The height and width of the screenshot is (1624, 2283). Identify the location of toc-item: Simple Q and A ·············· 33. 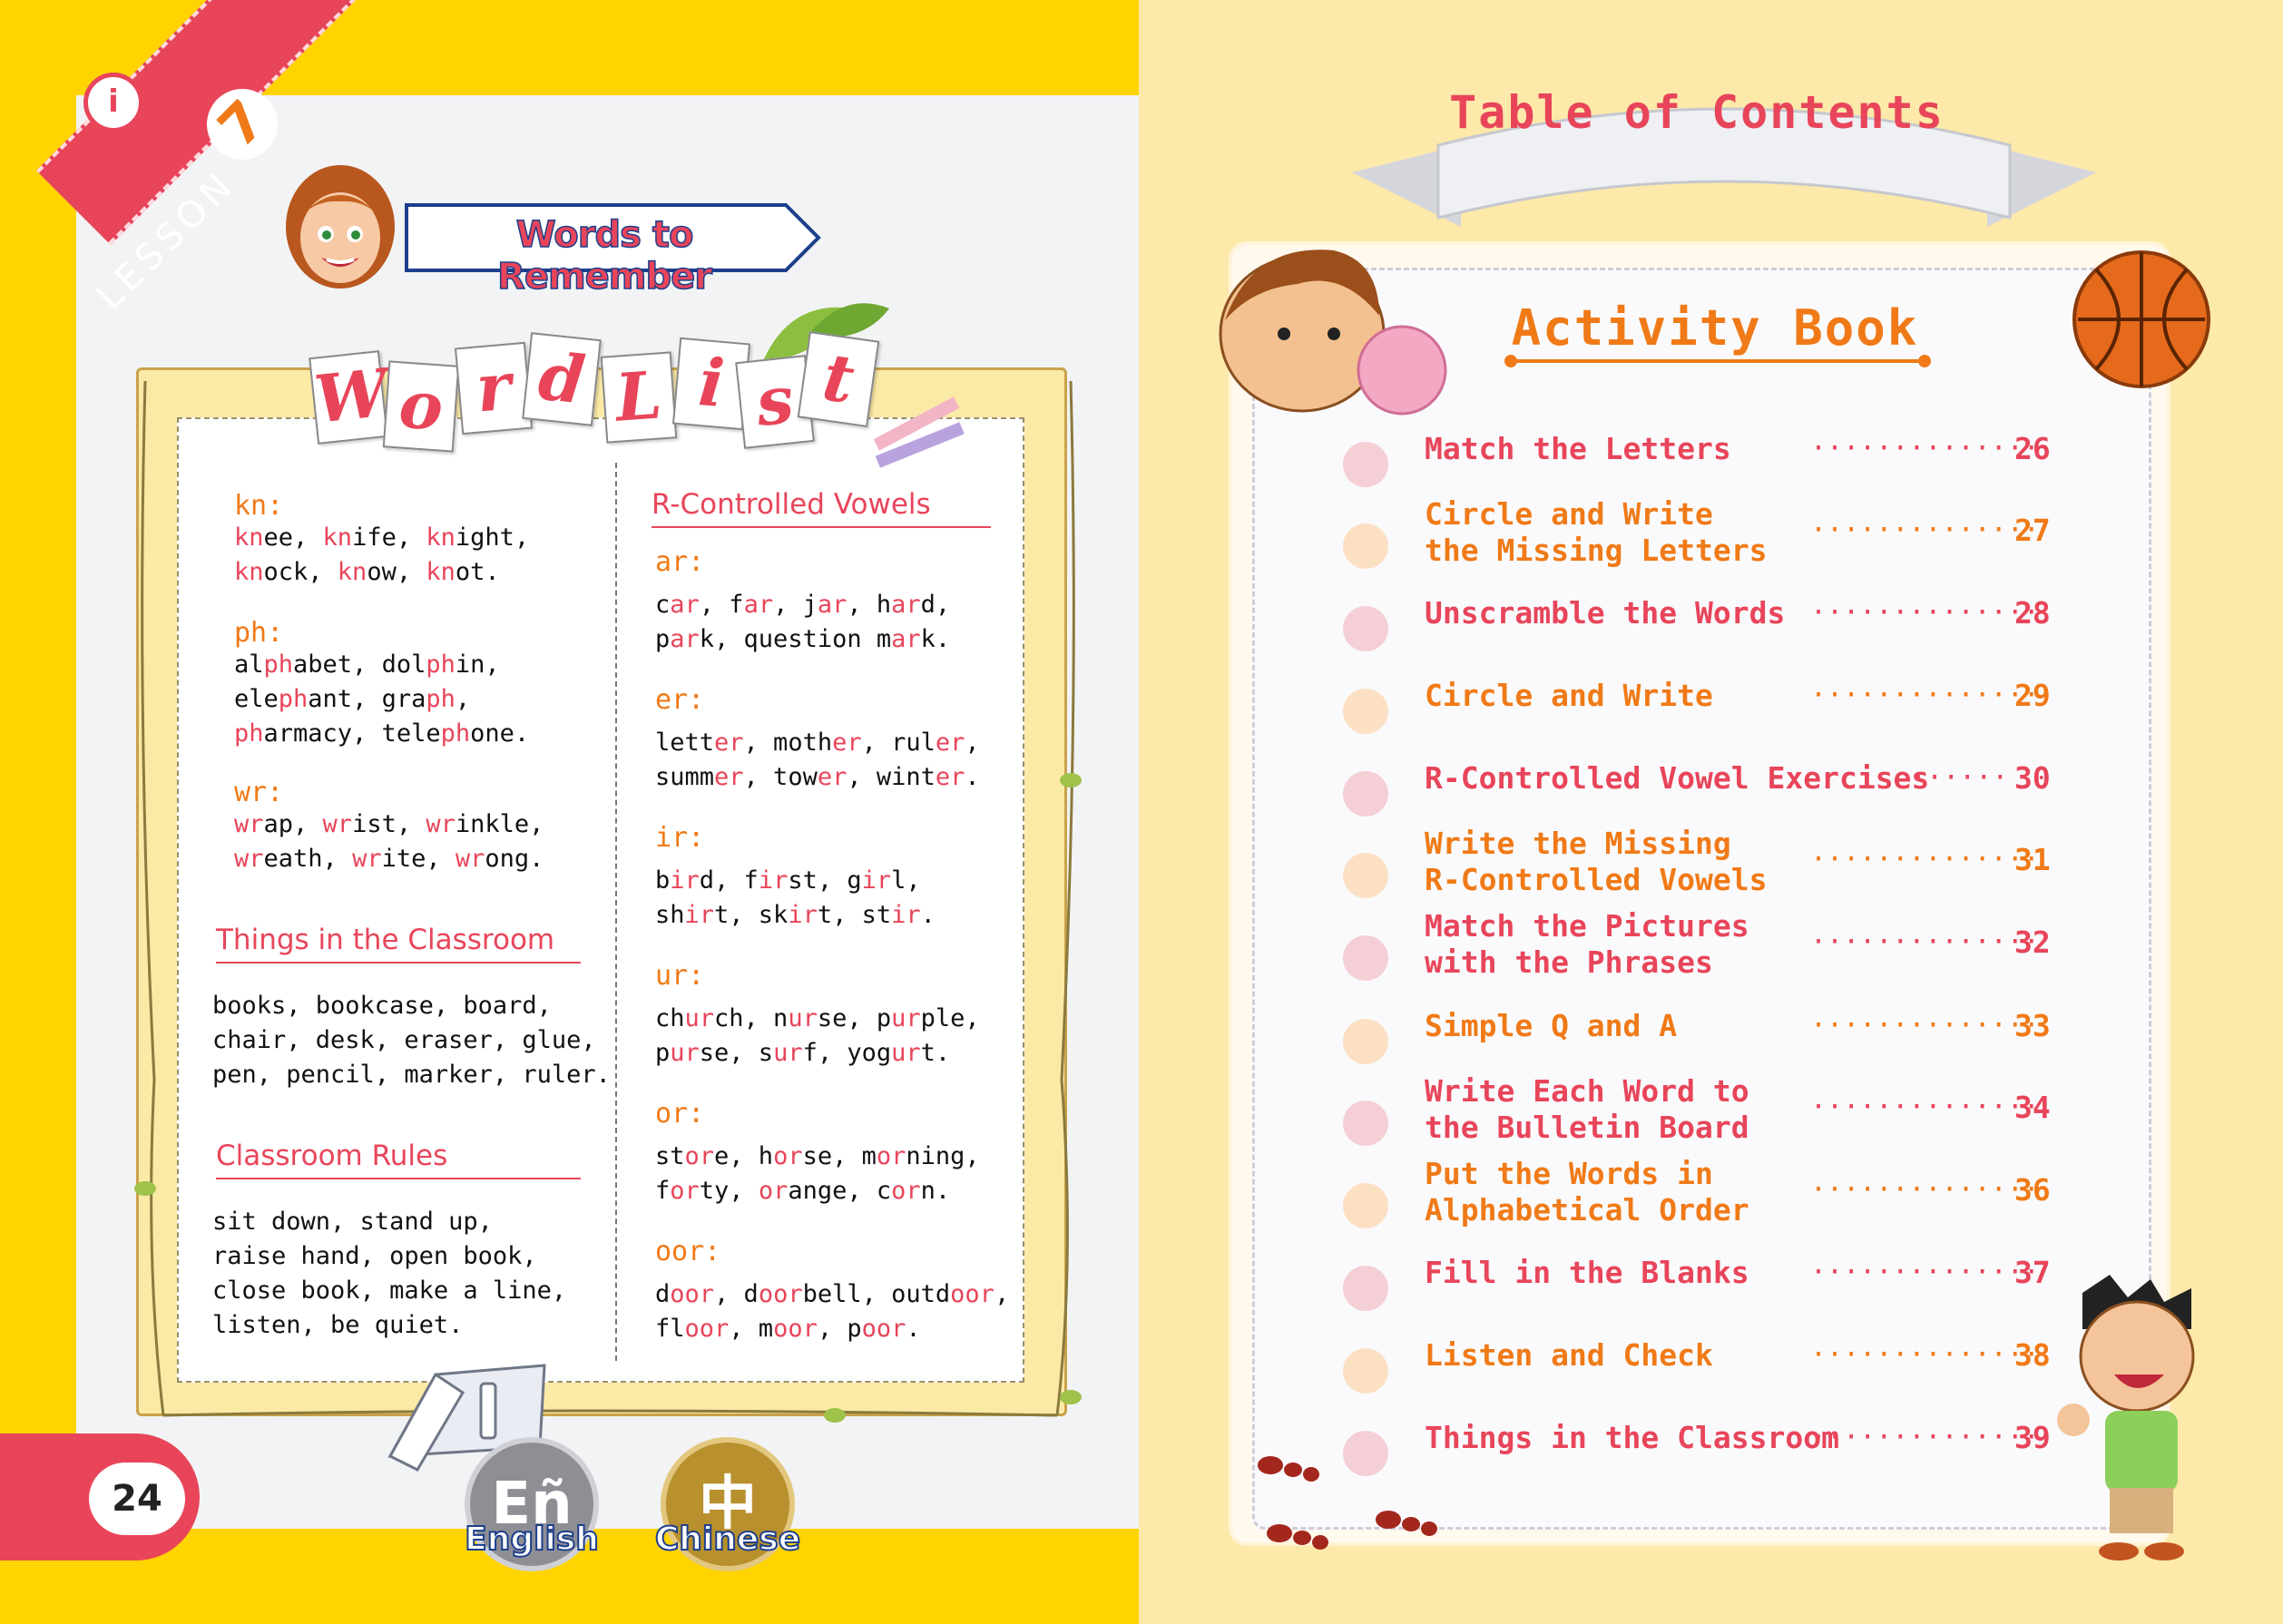
(1706, 1044).